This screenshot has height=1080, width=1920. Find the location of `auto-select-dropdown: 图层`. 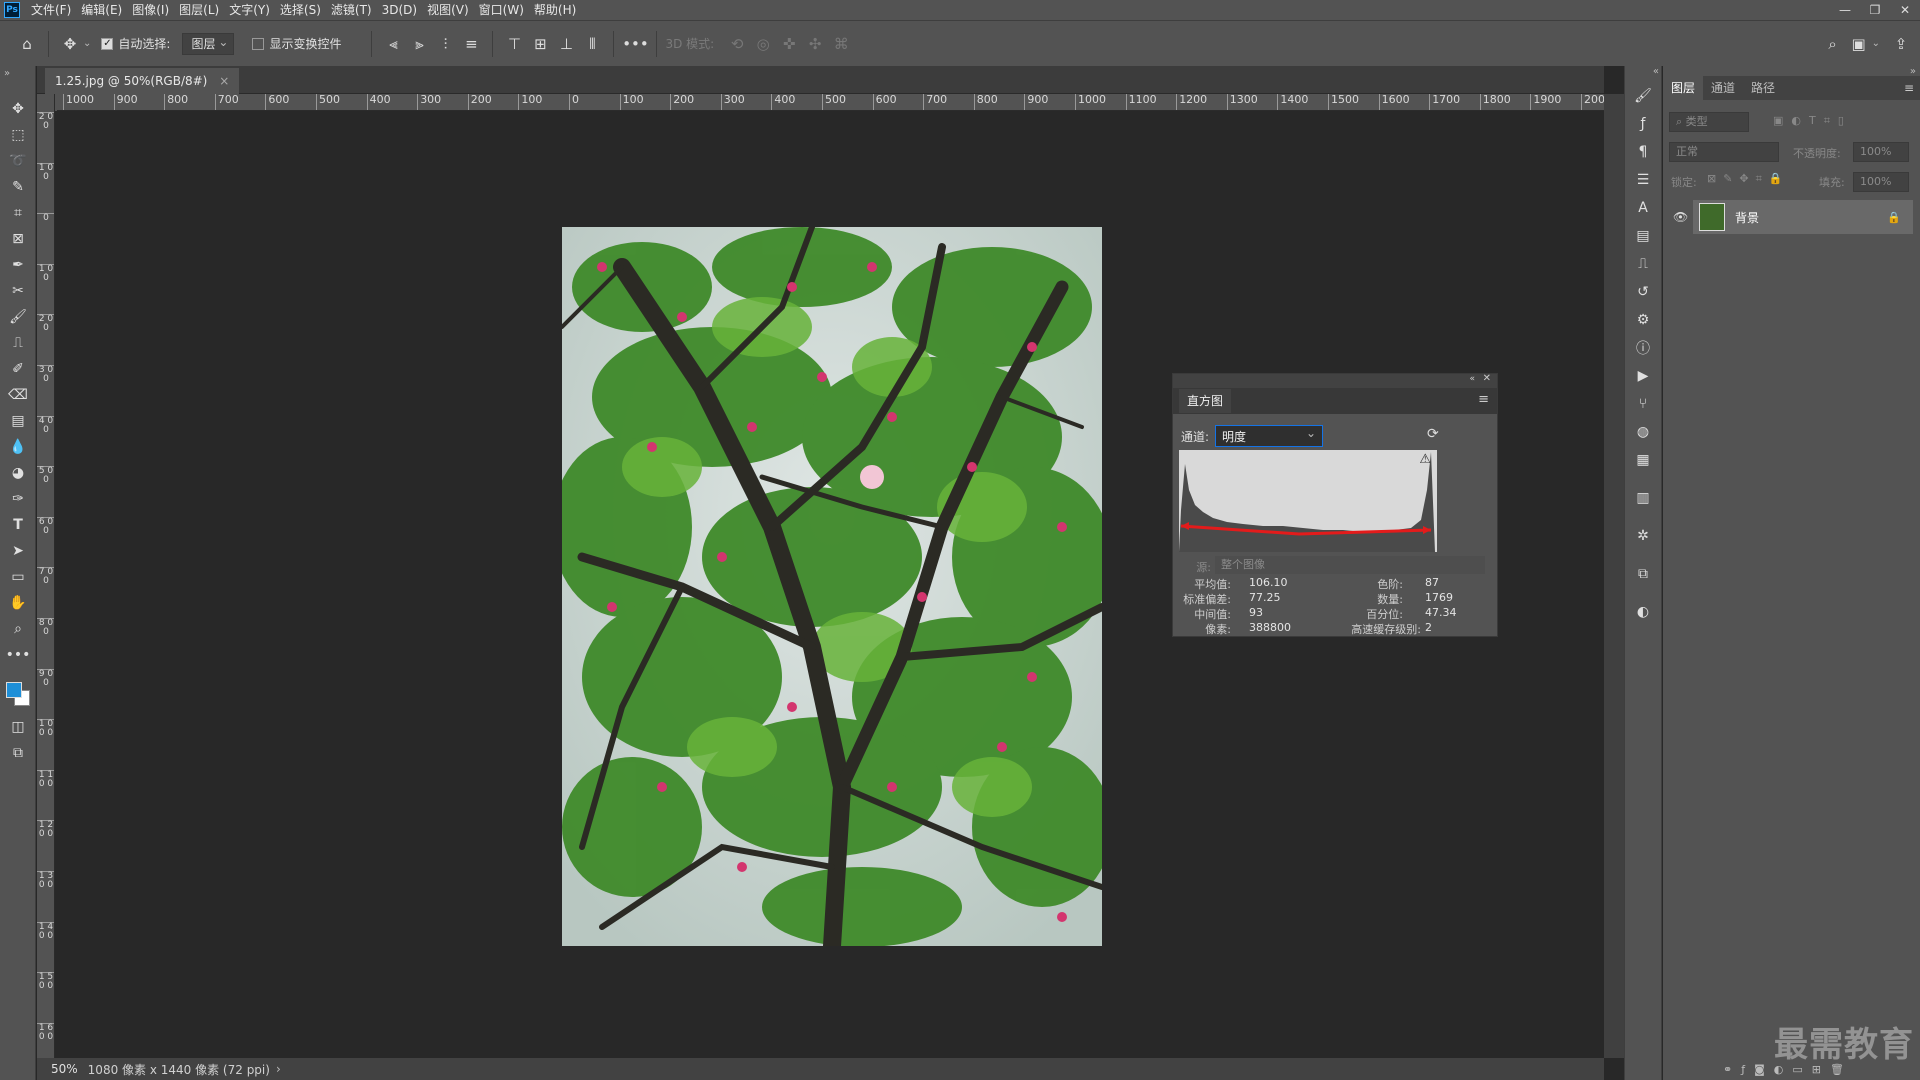

auto-select-dropdown: 图层 is located at coordinates (208, 43).